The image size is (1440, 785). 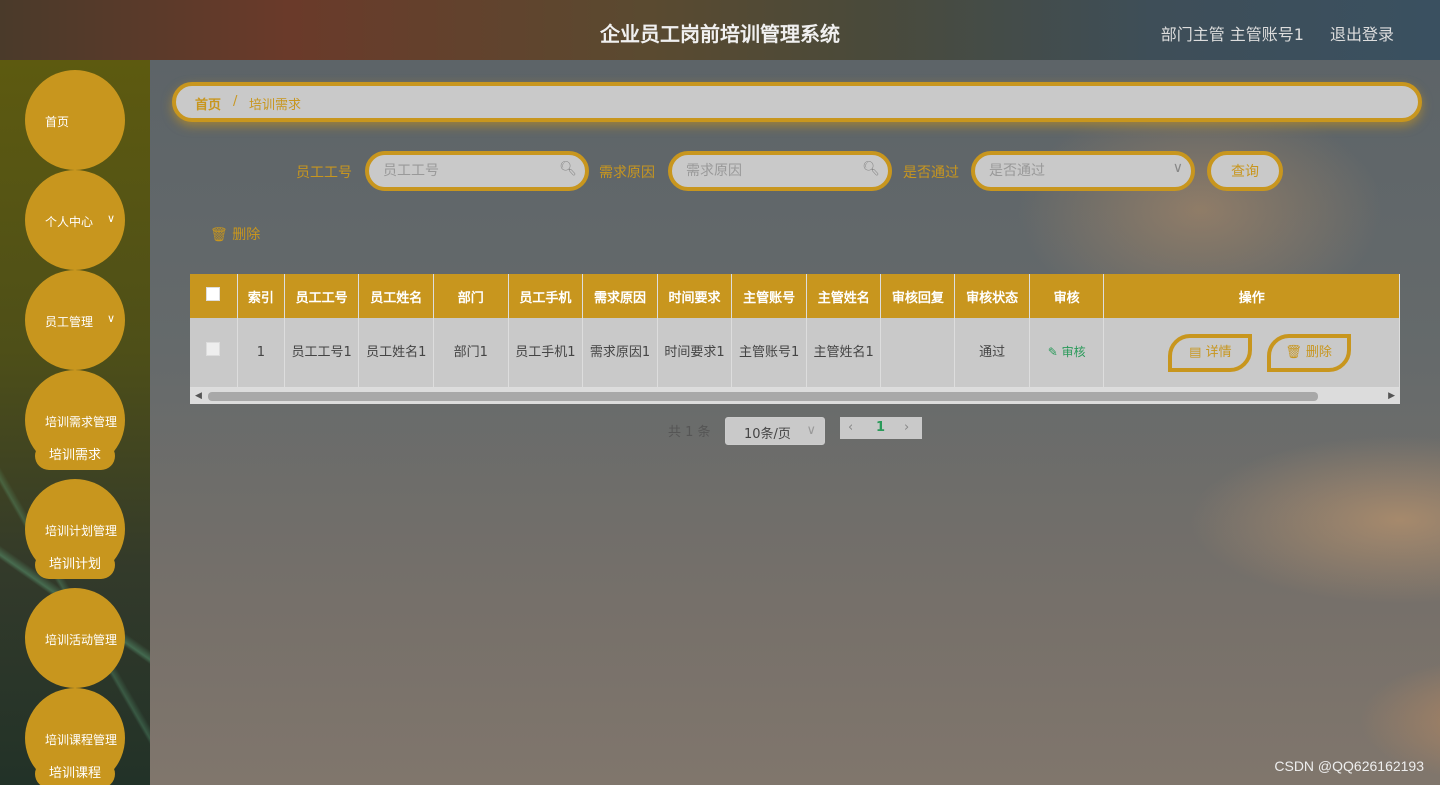 What do you see at coordinates (81, 740) in the screenshot?
I see `menu-training-course-management-label: 培训课程管理` at bounding box center [81, 740].